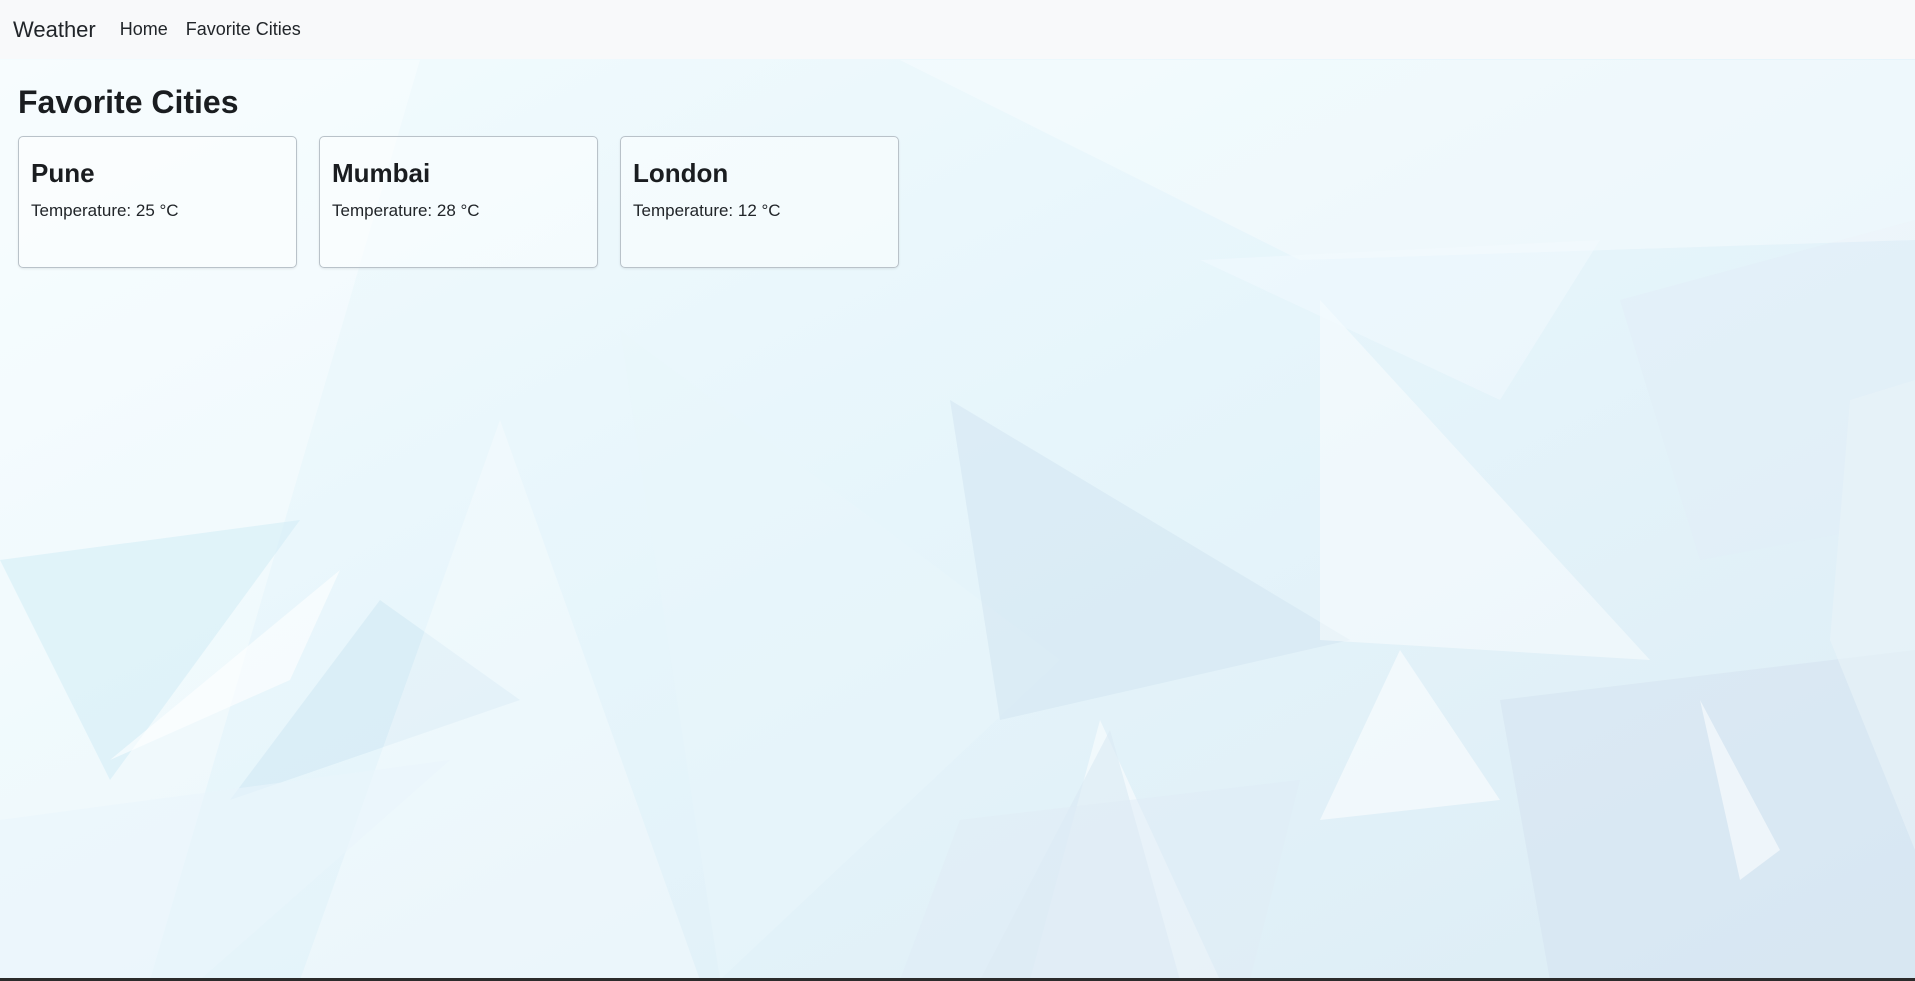  I want to click on page-title: Favorite Cities, so click(128, 102).